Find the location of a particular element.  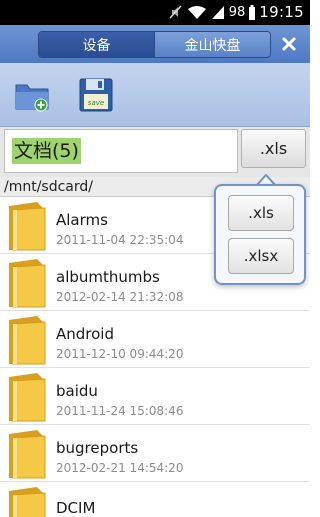

file-name: baidu is located at coordinates (77, 391).